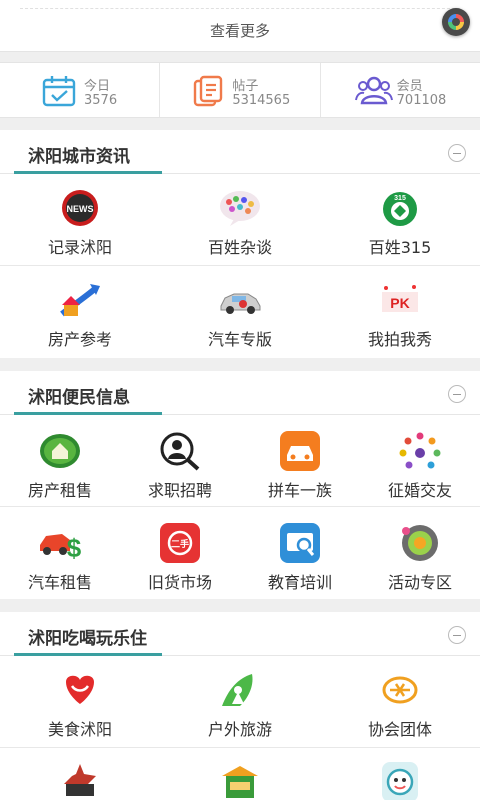 The image size is (480, 800). I want to click on grid-item-carpool: 拼车一族, so click(300, 460).